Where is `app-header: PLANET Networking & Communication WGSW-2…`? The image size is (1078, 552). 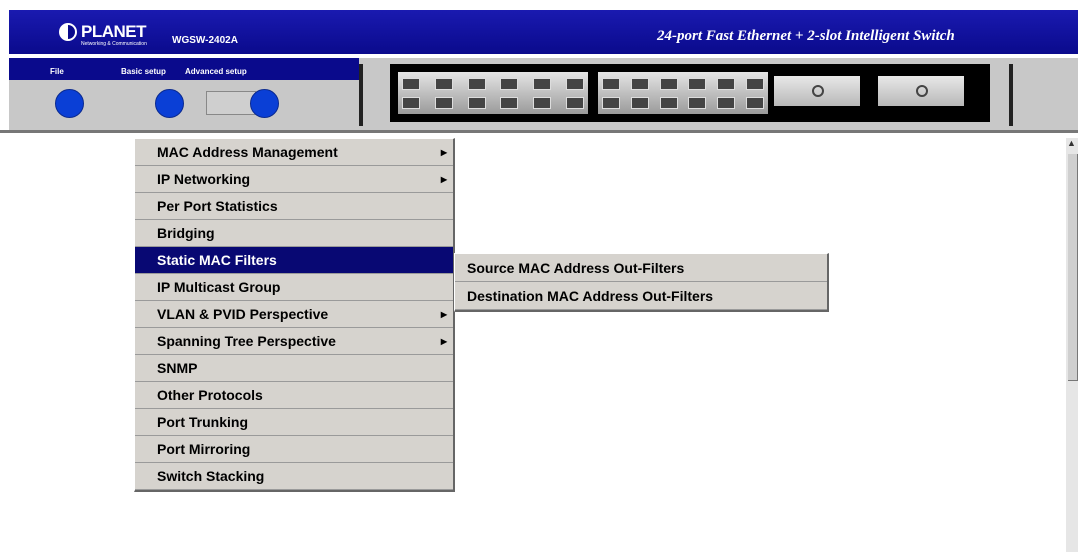
app-header: PLANET Networking & Communication WGSW-2… is located at coordinates (543, 32).